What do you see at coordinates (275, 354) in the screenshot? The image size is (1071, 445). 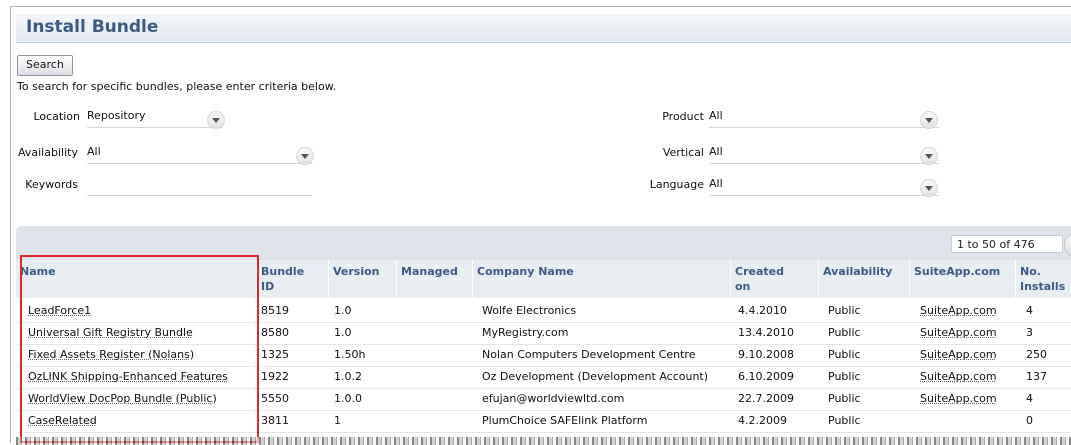 I see `cell-bundle-id: 1325` at bounding box center [275, 354].